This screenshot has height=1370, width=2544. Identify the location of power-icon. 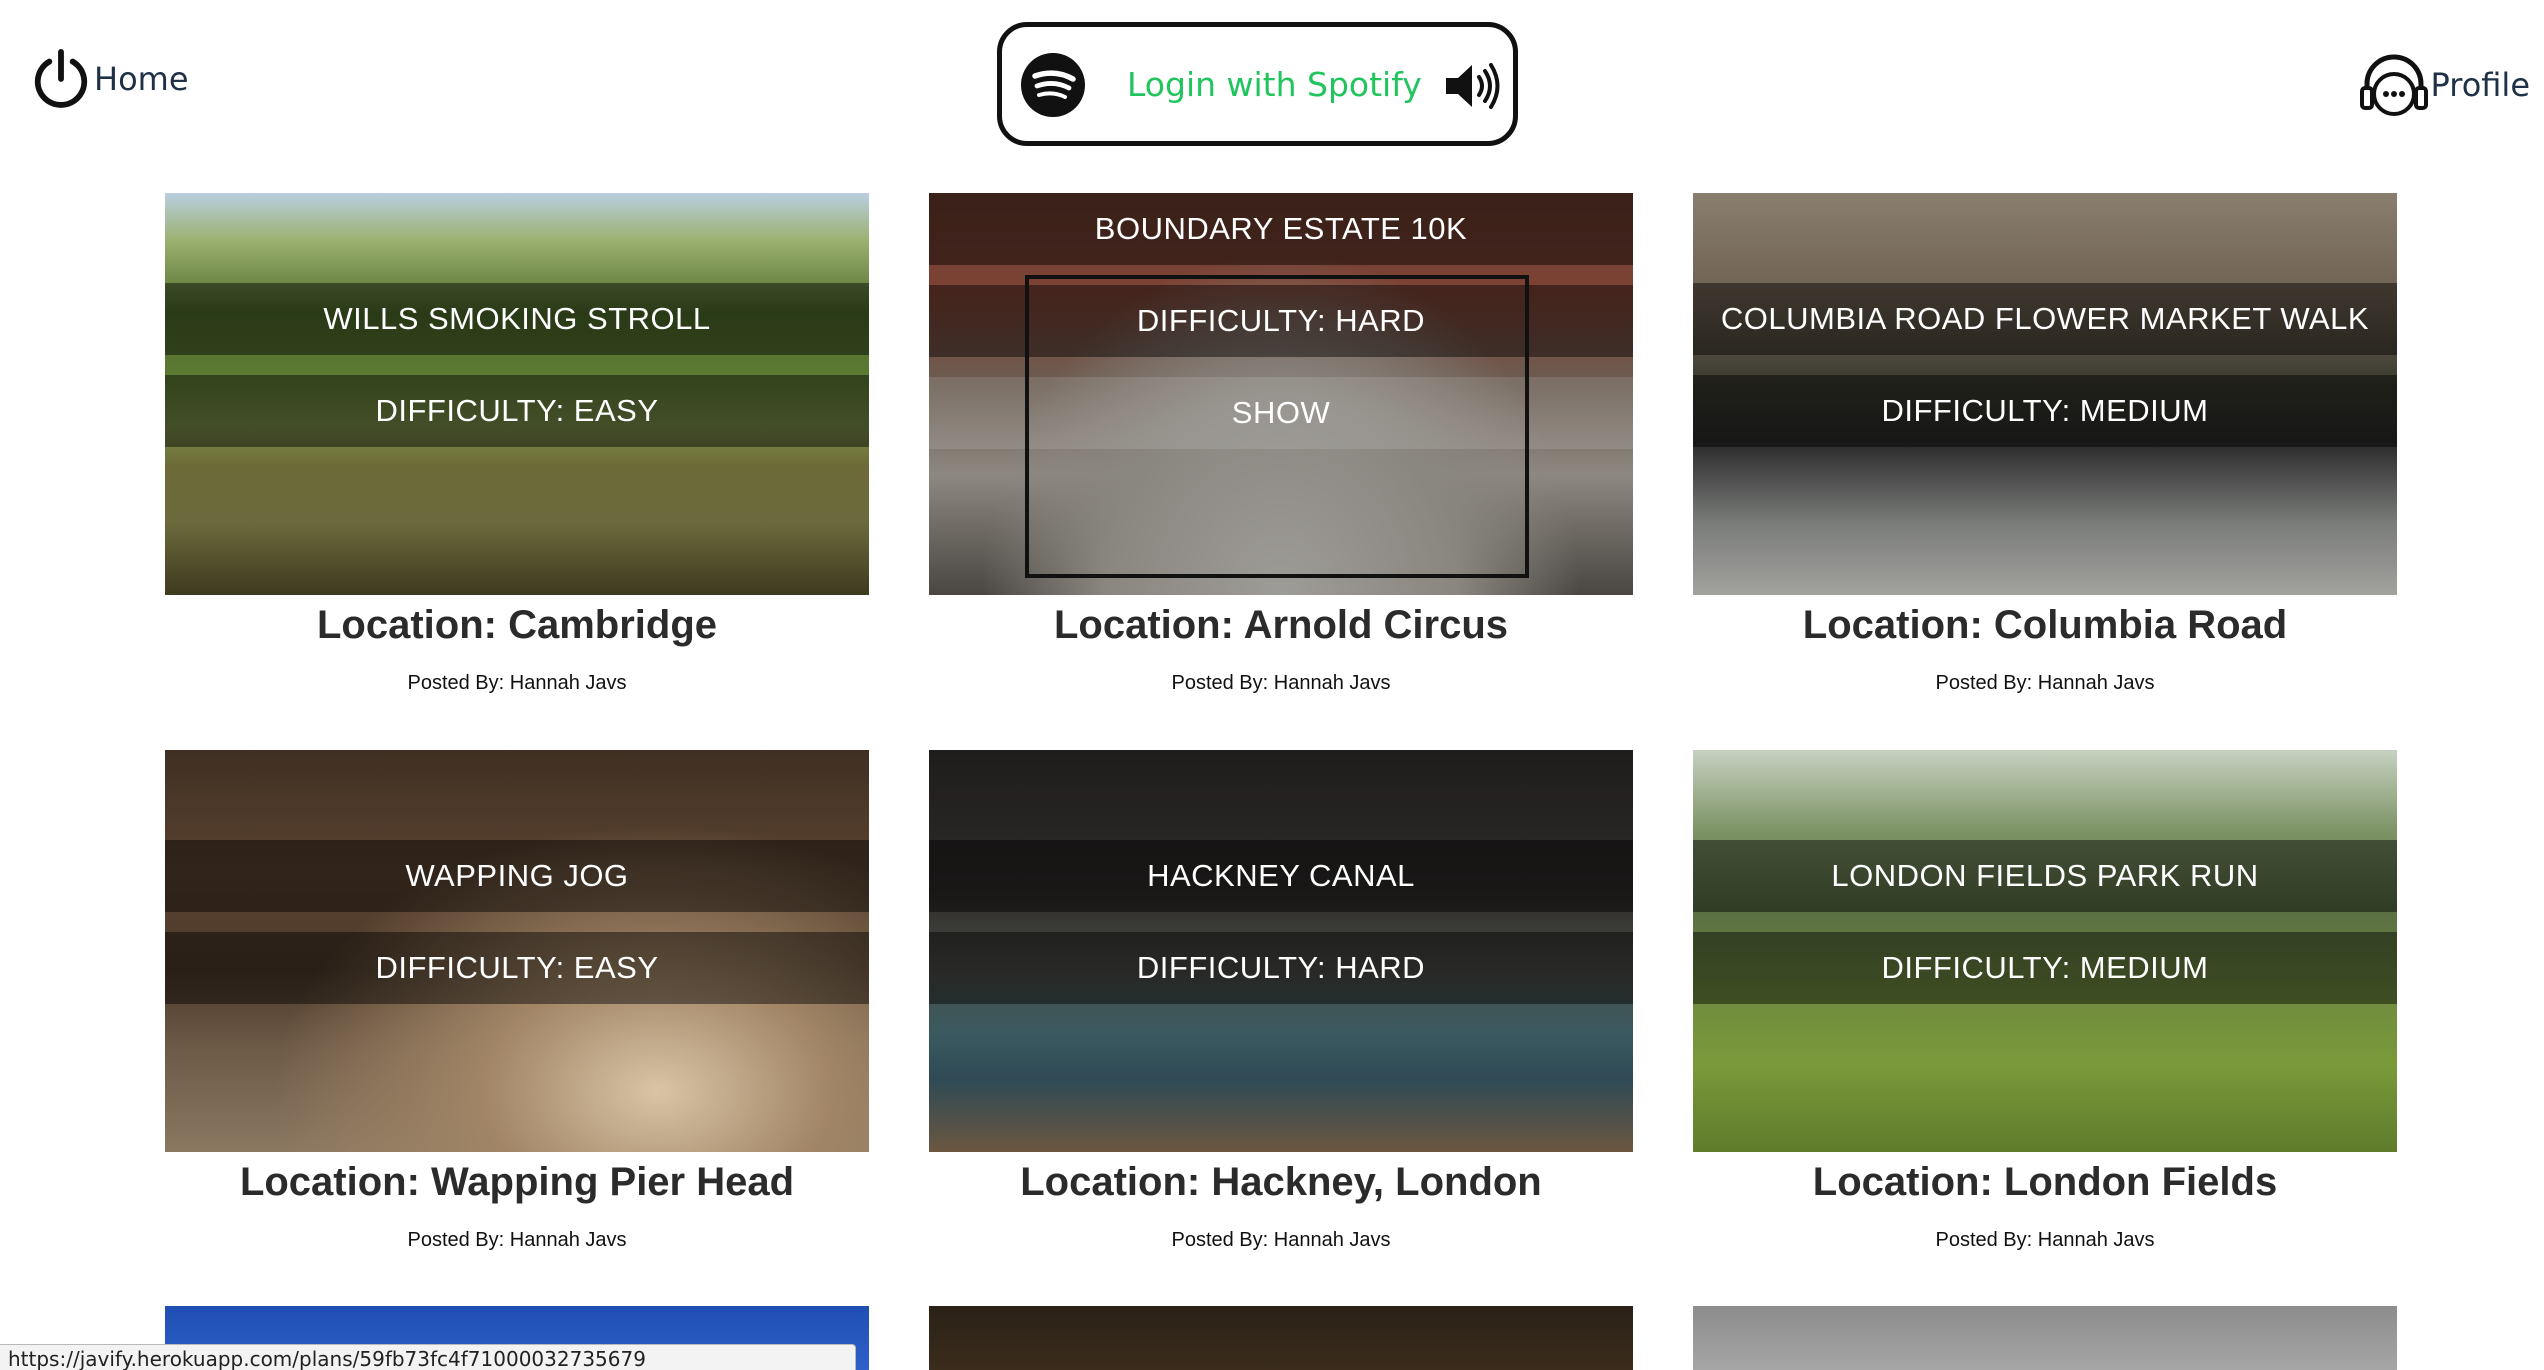
(61, 78).